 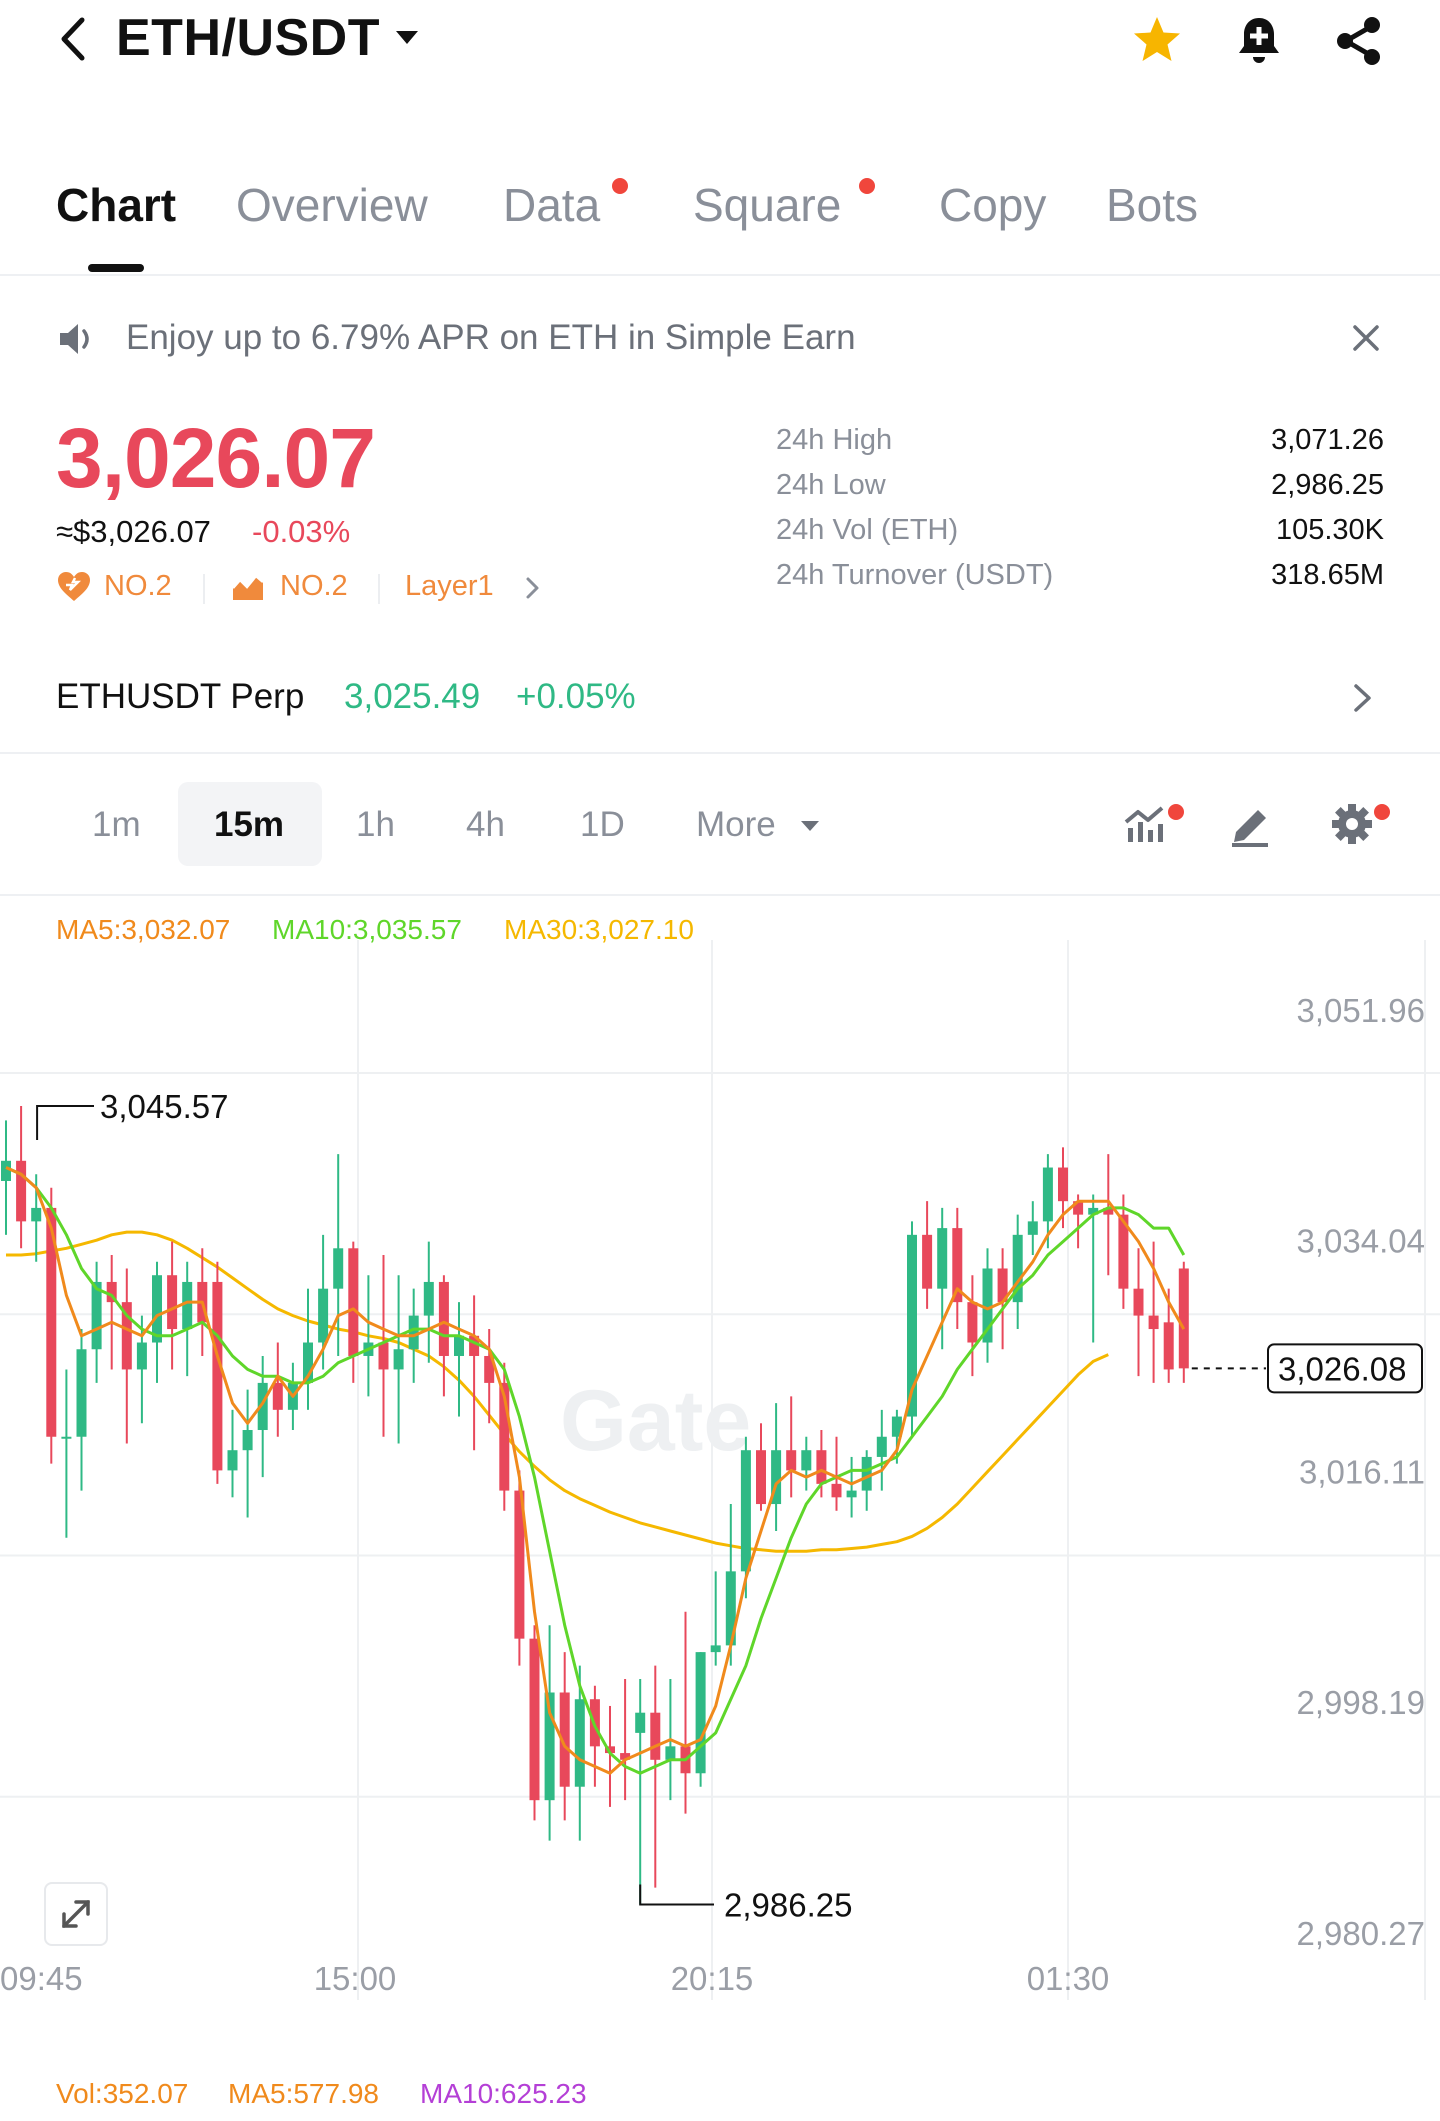 What do you see at coordinates (1157, 41) in the screenshot?
I see `star-icon` at bounding box center [1157, 41].